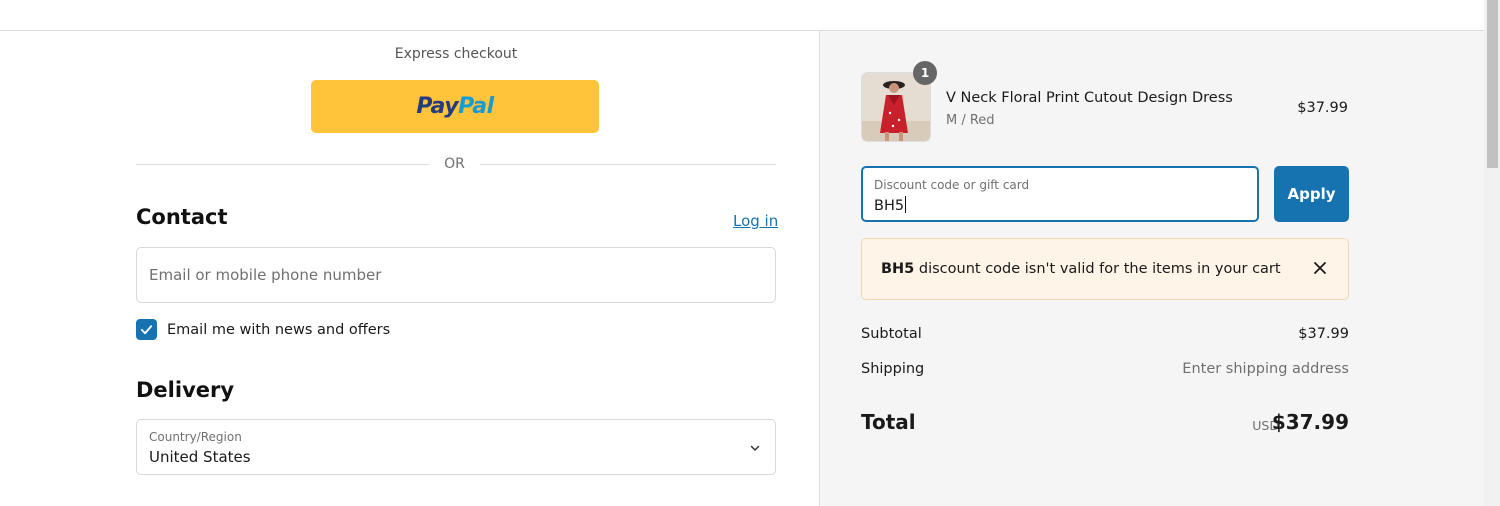 The height and width of the screenshot is (506, 1500). What do you see at coordinates (893, 369) in the screenshot?
I see `shipping-label: Shipping` at bounding box center [893, 369].